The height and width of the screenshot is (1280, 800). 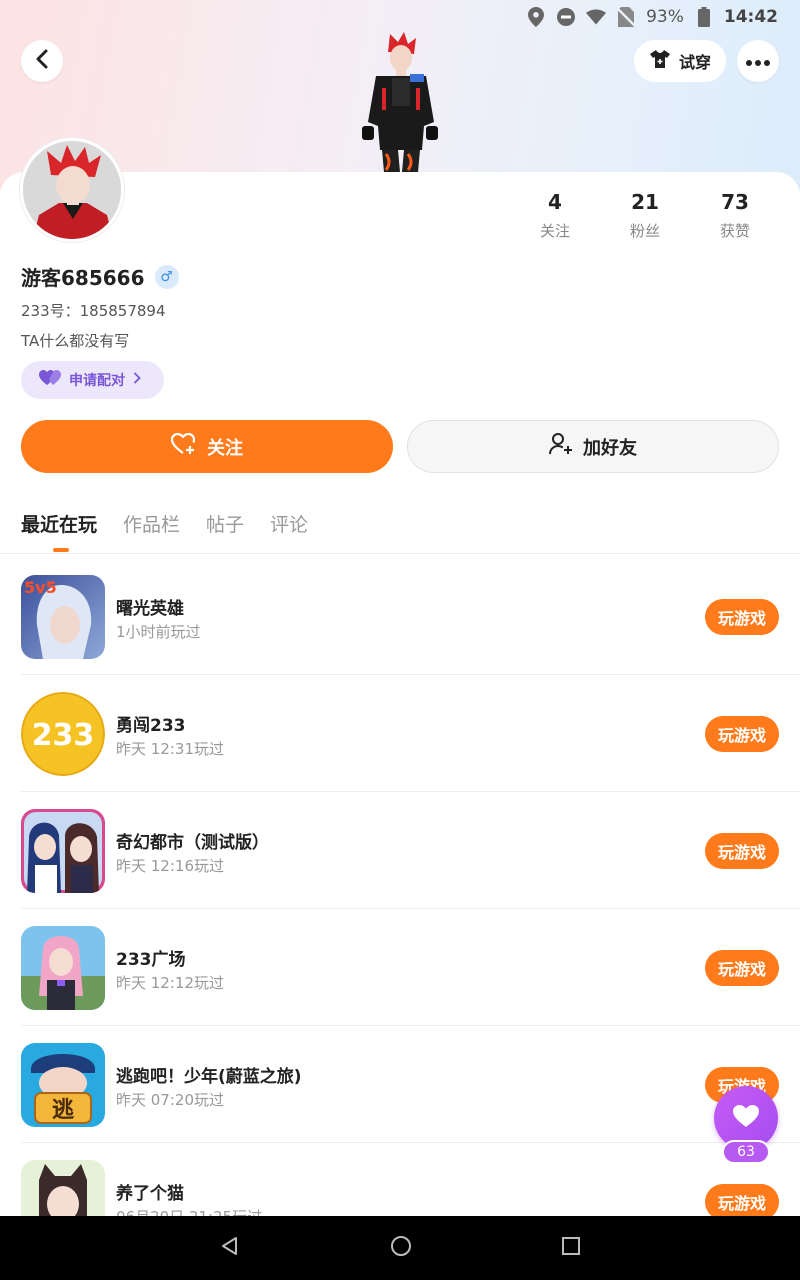 I want to click on name-row: 游客685666 ♂, so click(x=100, y=276).